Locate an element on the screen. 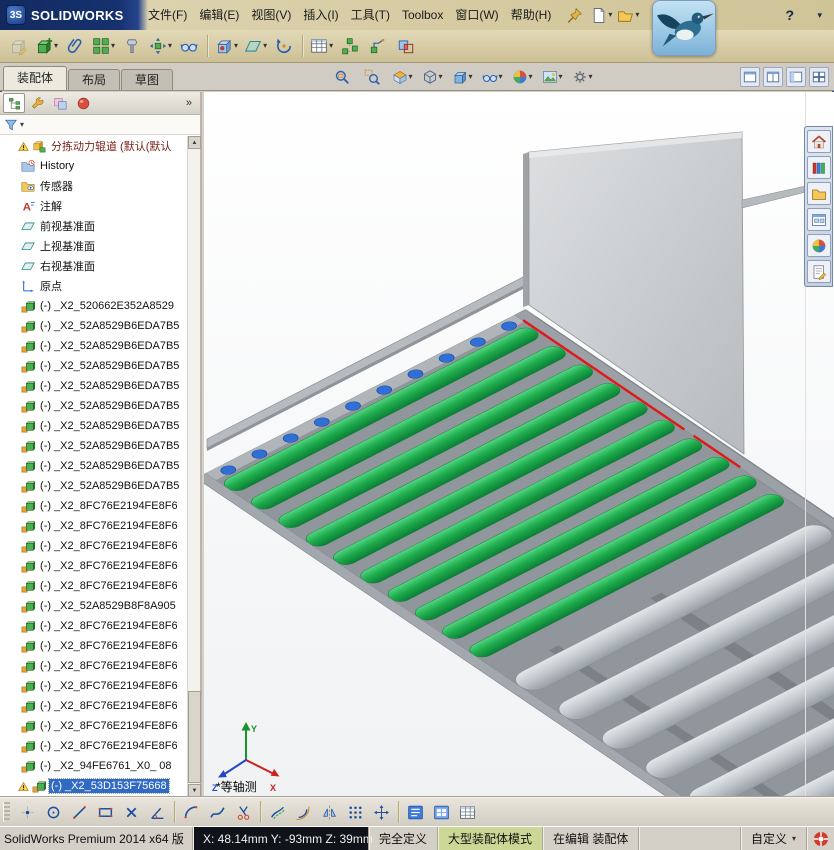 This screenshot has height=850, width=834. offset-entities-icon is located at coordinates (303, 812).